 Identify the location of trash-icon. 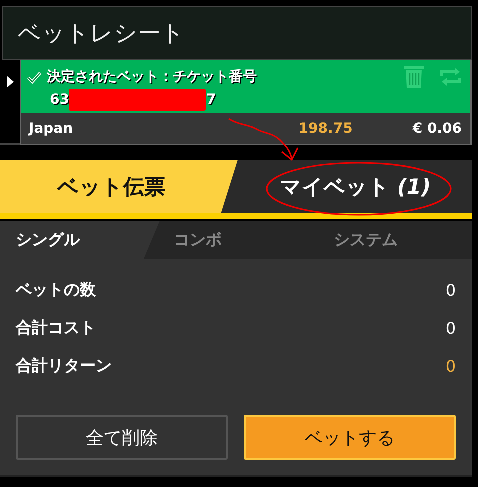
(414, 77).